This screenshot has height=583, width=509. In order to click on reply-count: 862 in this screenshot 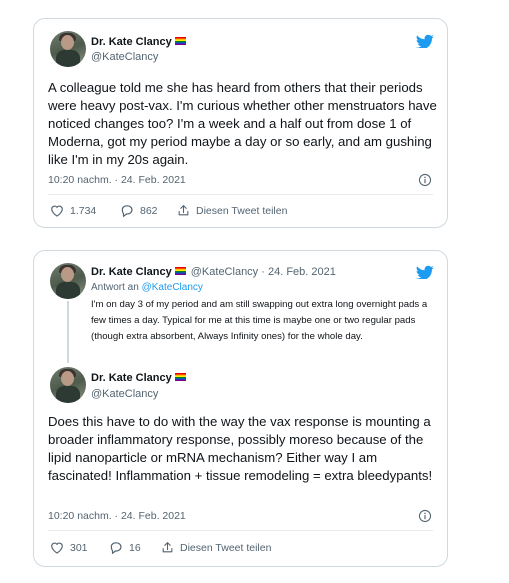, I will do `click(149, 210)`.